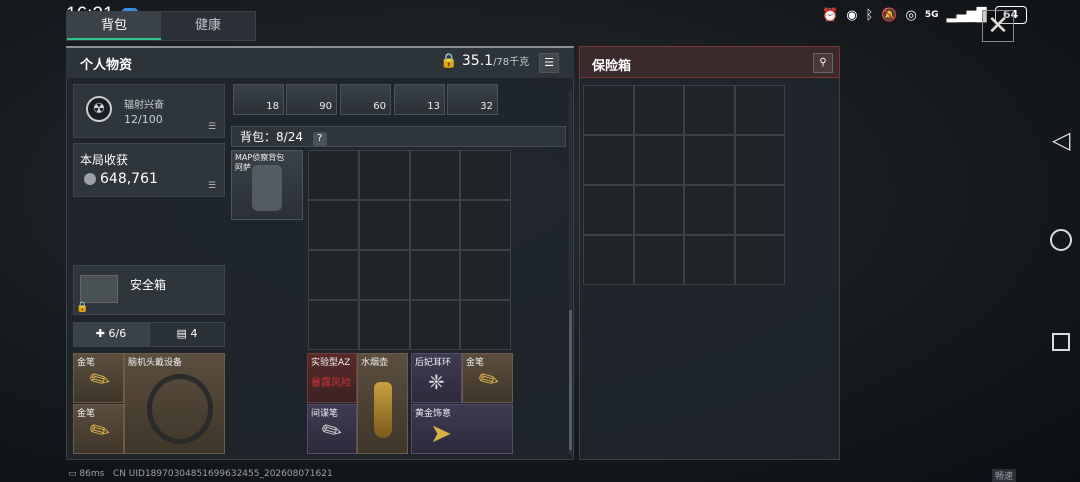  Describe the element at coordinates (100, 333) in the screenshot. I see `medkit-icon: ✚` at that location.